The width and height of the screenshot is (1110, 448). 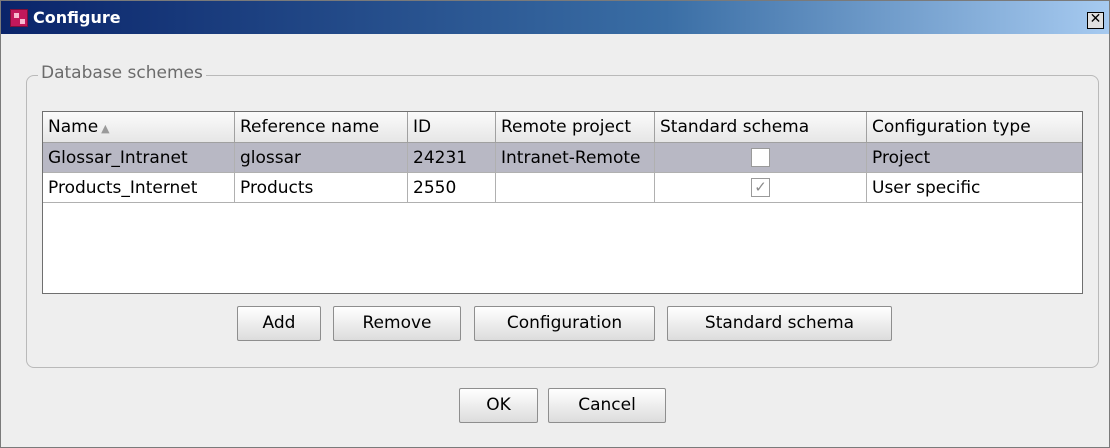 What do you see at coordinates (607, 405) in the screenshot?
I see `cancel-button: Cancel` at bounding box center [607, 405].